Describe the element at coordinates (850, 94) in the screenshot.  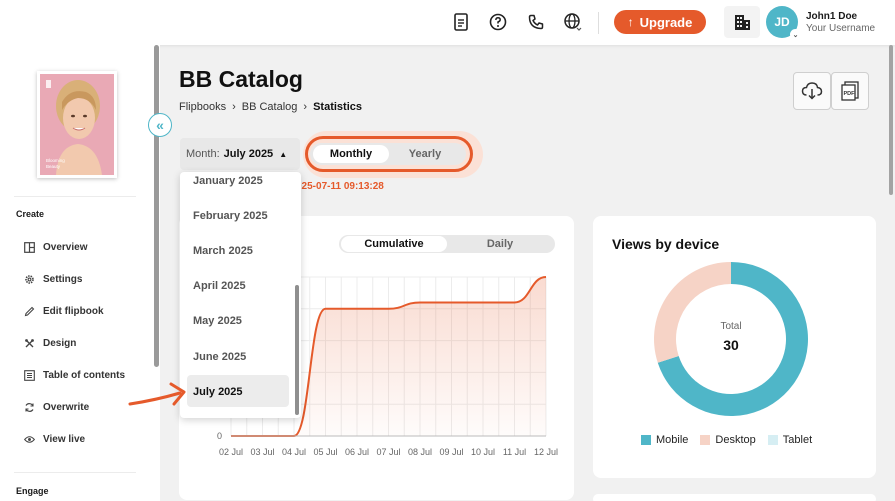
I see `svg-text: PDF` at that location.